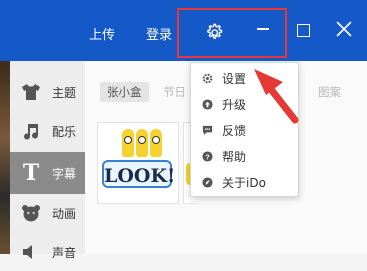  I want to click on menu-item-settings: 设置, so click(244, 78).